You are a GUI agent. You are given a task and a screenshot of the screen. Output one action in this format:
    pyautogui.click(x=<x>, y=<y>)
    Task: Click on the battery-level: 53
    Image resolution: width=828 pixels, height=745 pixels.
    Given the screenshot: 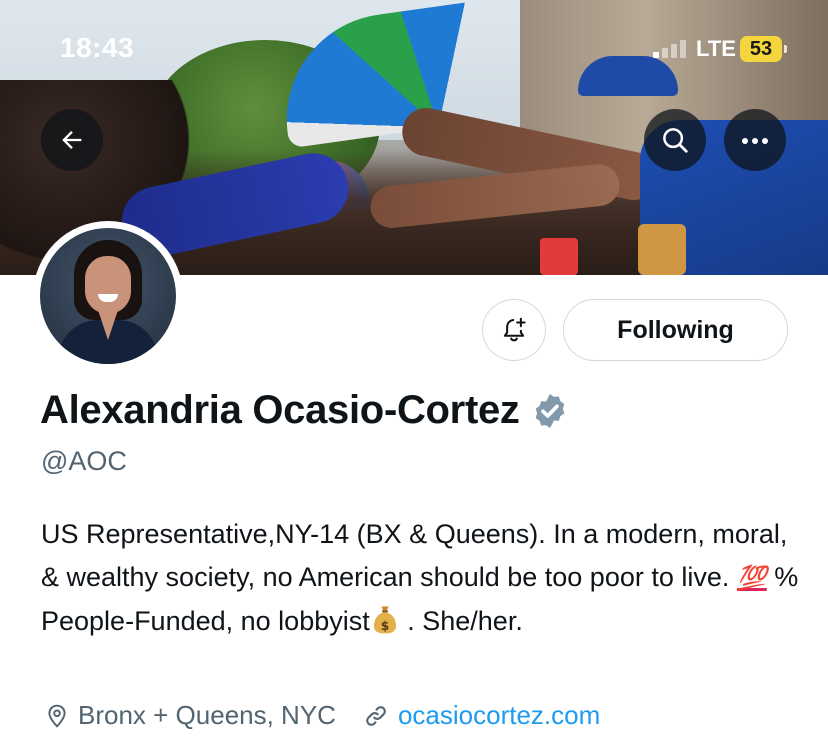 What is the action you would take?
    pyautogui.click(x=761, y=49)
    